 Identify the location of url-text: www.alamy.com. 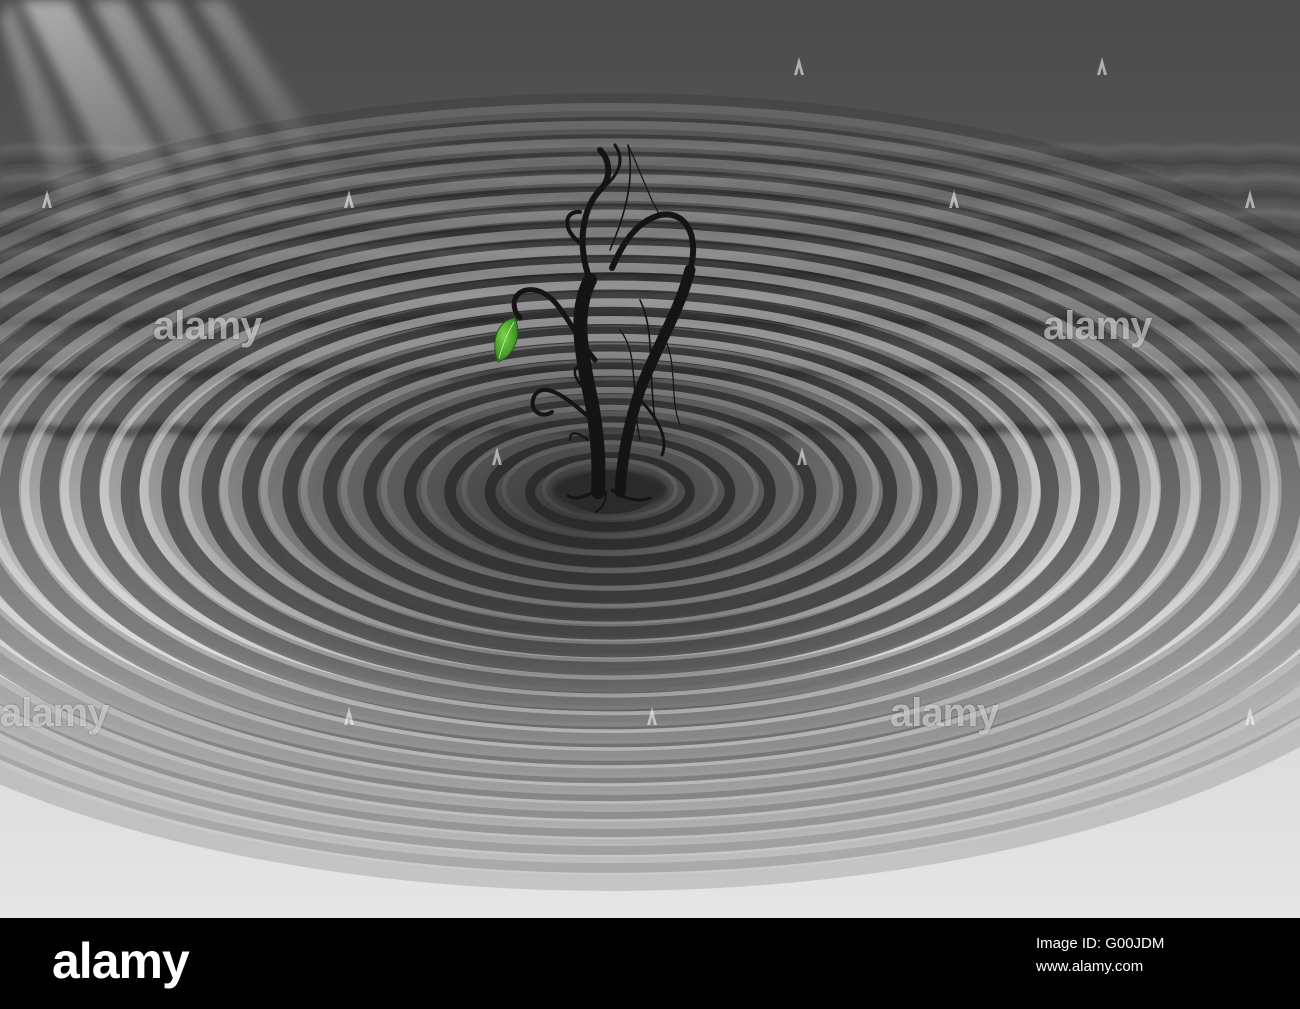
(1090, 967).